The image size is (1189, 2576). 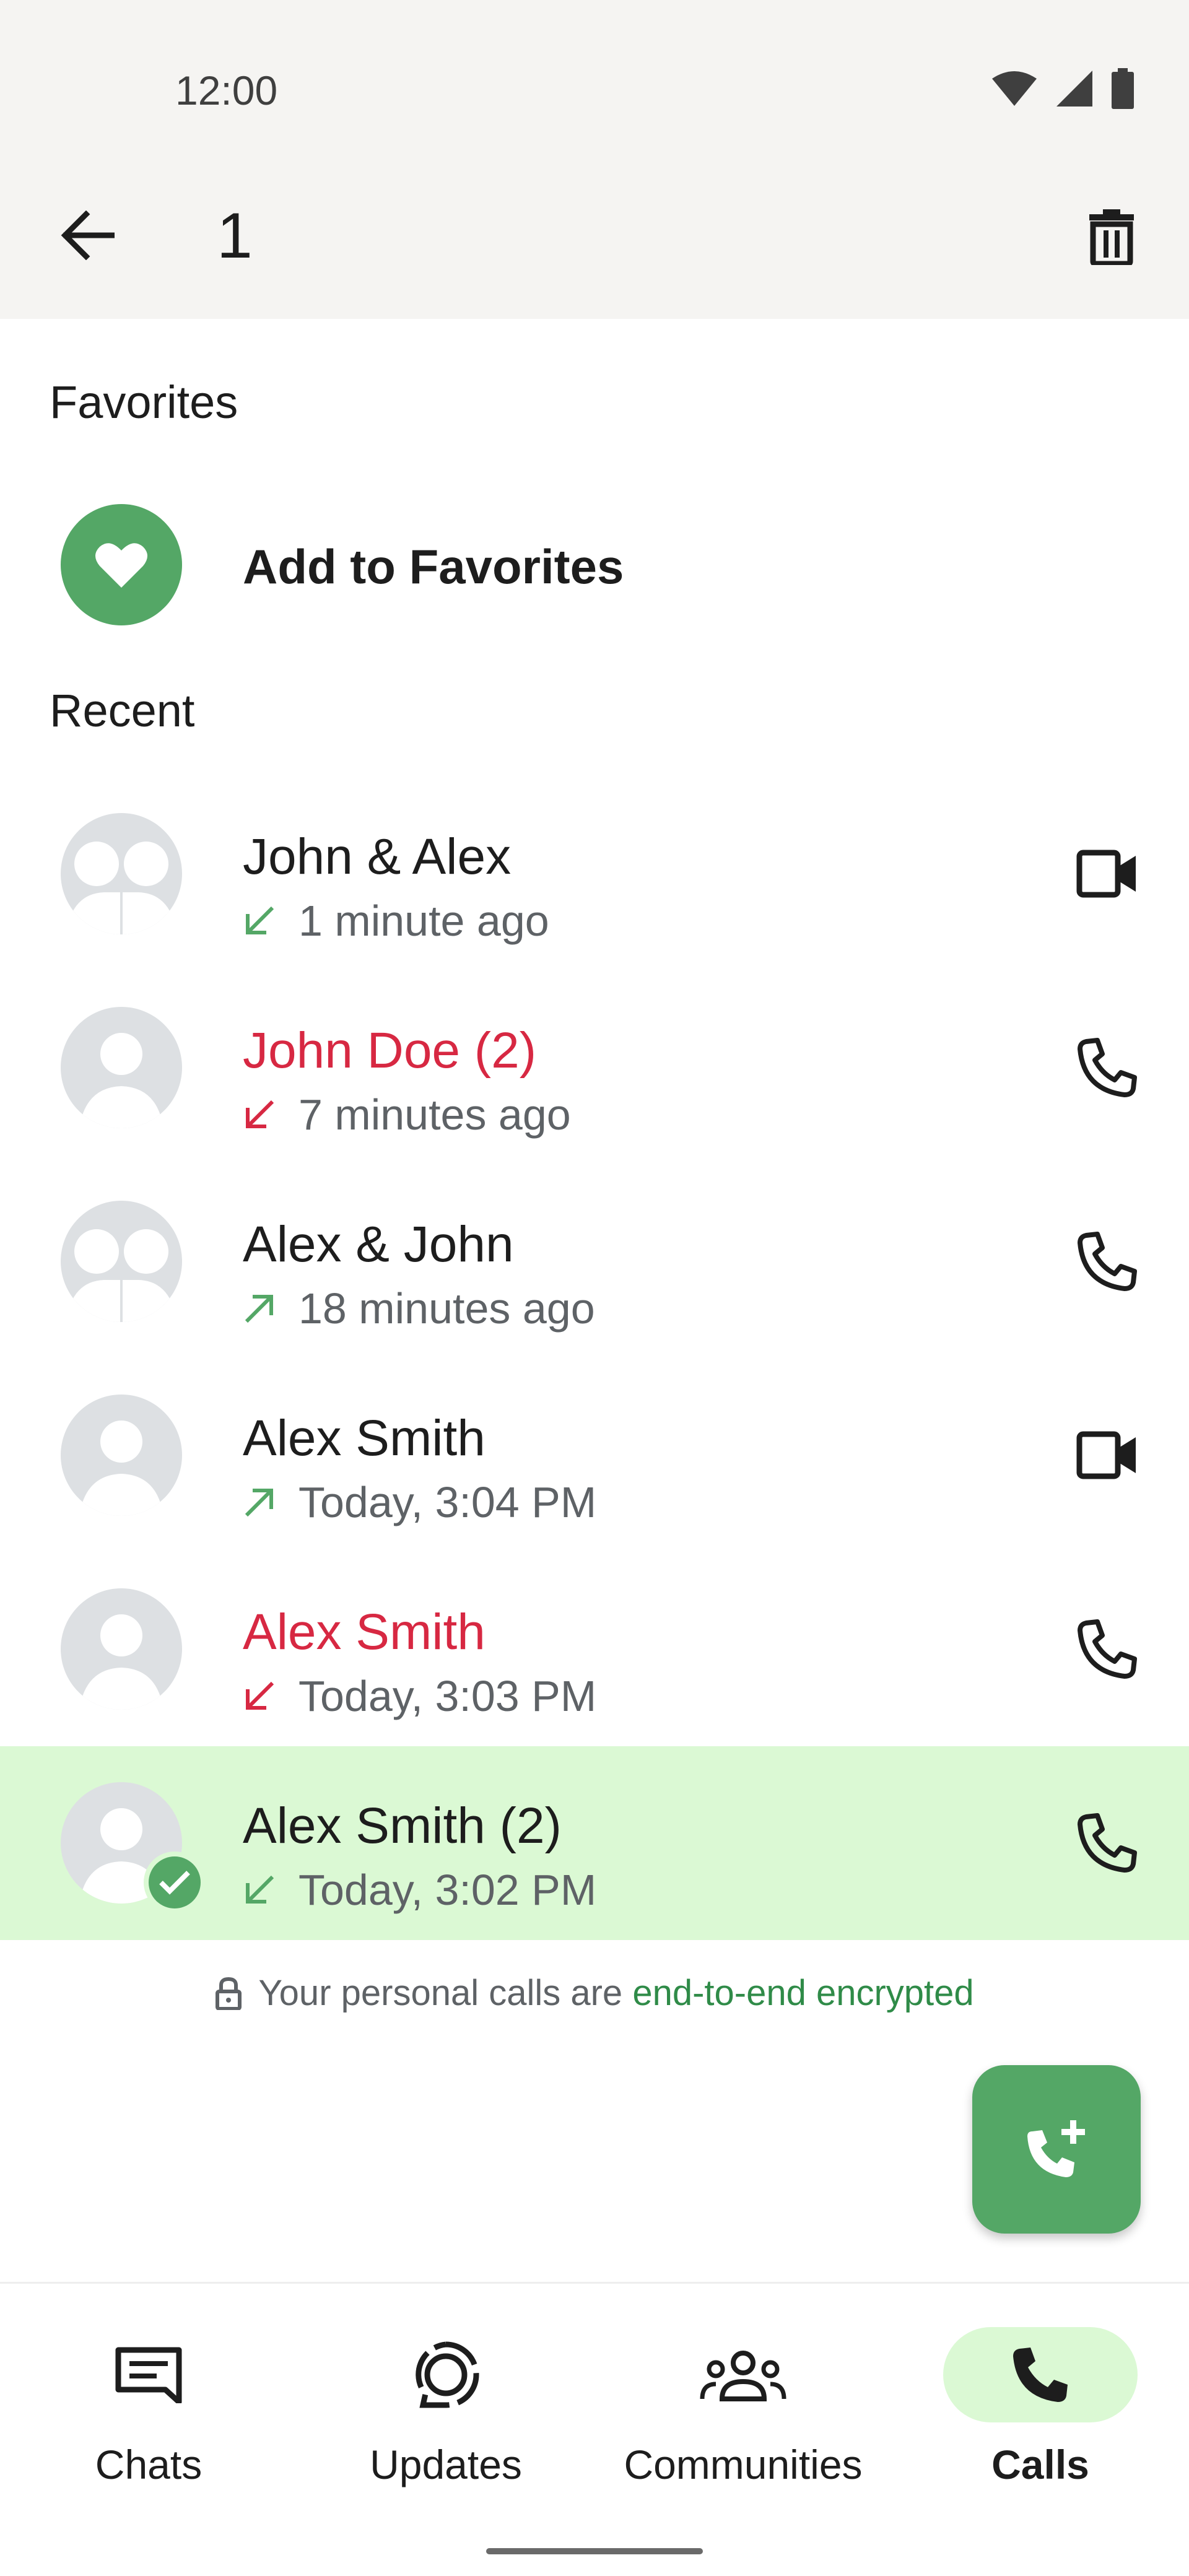 What do you see at coordinates (226, 90) in the screenshot?
I see `status-time: 12:00` at bounding box center [226, 90].